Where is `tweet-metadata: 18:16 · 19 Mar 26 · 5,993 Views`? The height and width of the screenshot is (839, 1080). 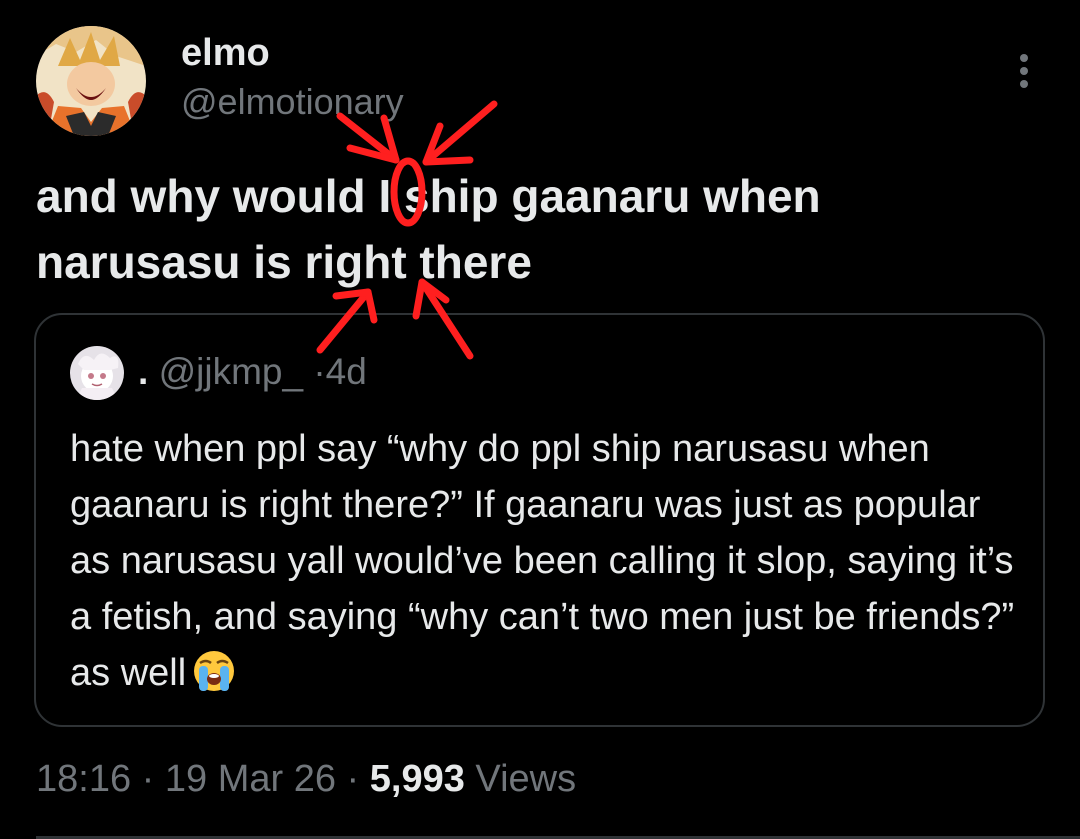 tweet-metadata: 18:16 · 19 Mar 26 · 5,993 Views is located at coordinates (306, 779).